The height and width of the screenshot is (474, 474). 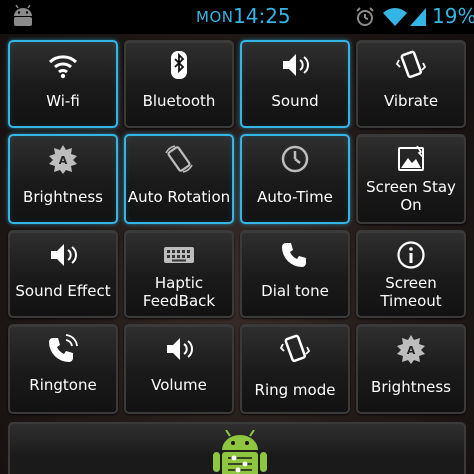 I want to click on tile-vibrate: Vibrate, so click(x=411, y=84).